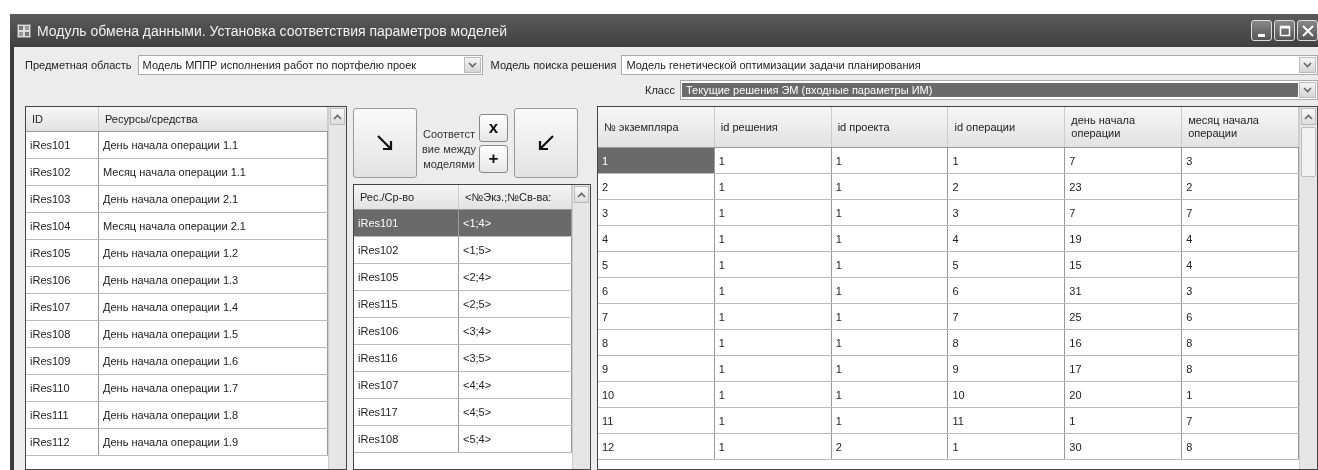 The width and height of the screenshot is (1318, 470). I want to click on remove-button: x, so click(493, 127).